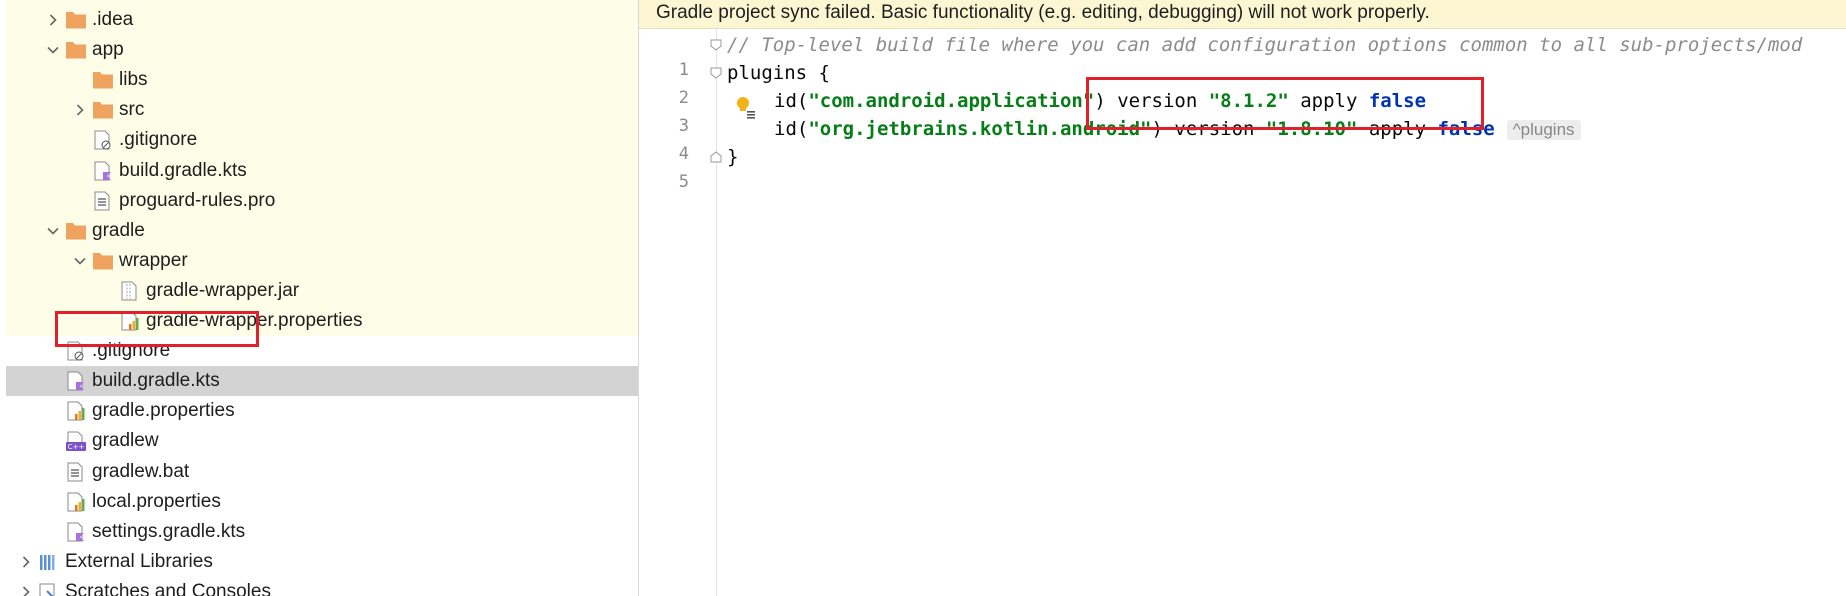 This screenshot has width=1846, height=596. Describe the element at coordinates (130, 291) in the screenshot. I see `jar-file-icon` at that location.